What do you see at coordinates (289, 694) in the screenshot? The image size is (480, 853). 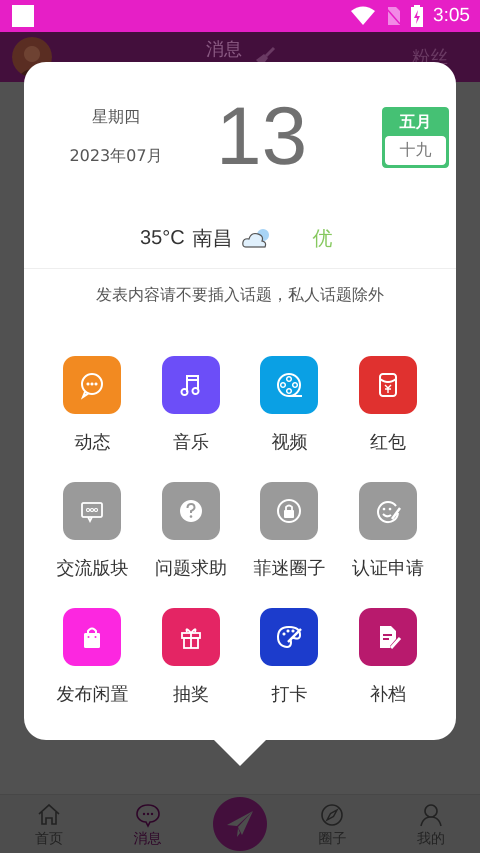 I see `menu-label: 打卡` at bounding box center [289, 694].